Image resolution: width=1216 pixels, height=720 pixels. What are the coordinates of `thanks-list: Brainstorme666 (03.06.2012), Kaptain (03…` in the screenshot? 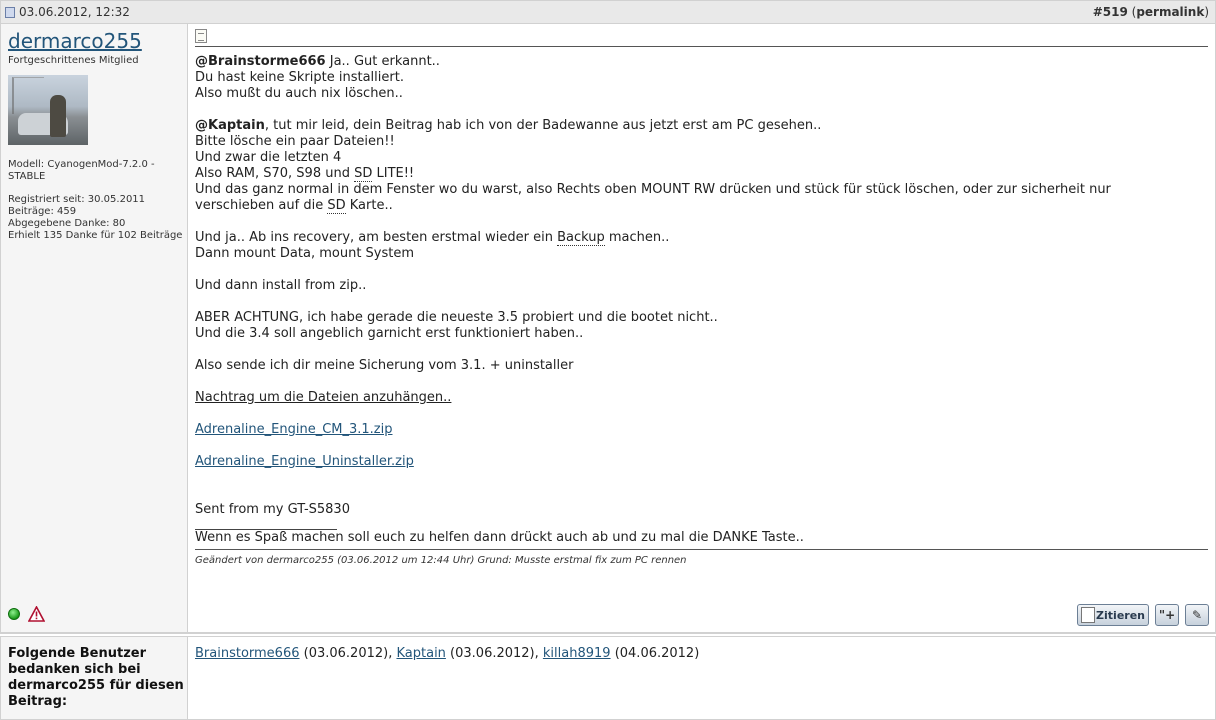 It's located at (443, 678).